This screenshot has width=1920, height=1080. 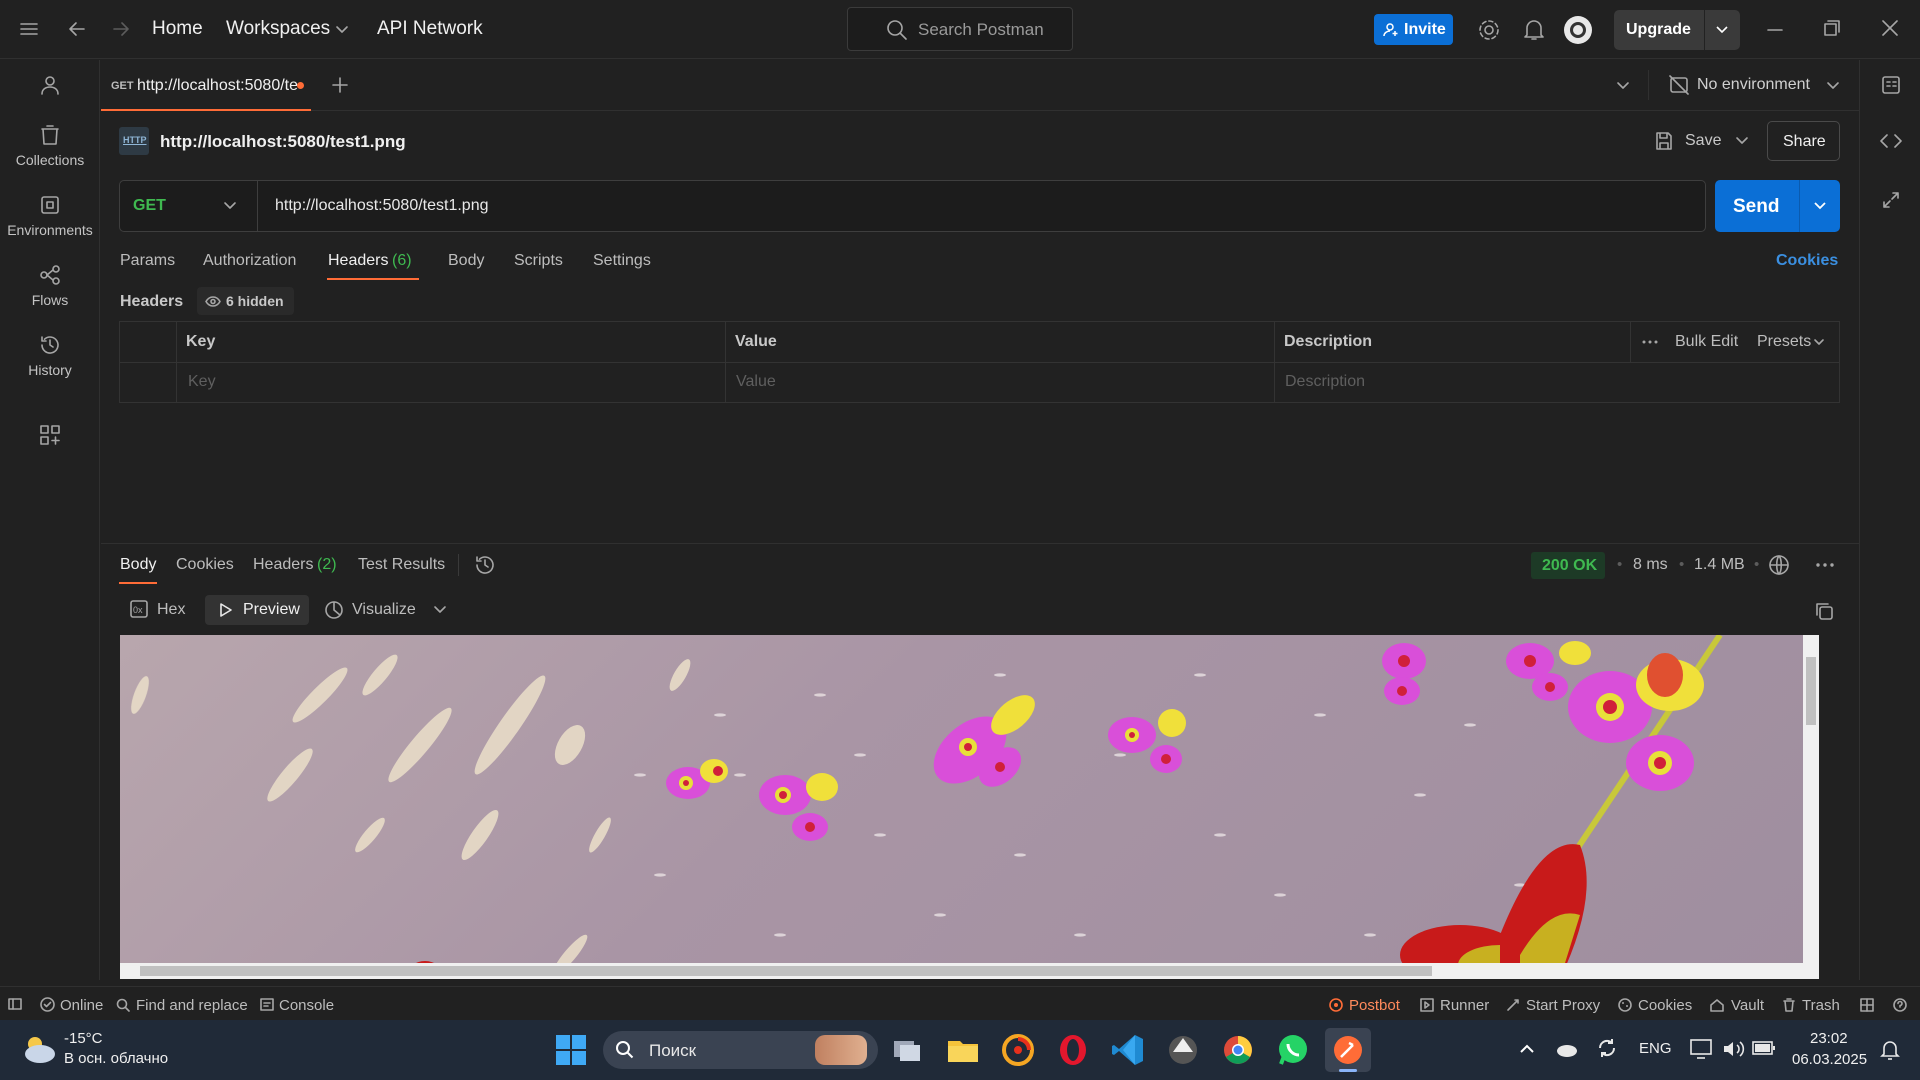 I want to click on taskbar-search: Поиск, so click(x=740, y=1050).